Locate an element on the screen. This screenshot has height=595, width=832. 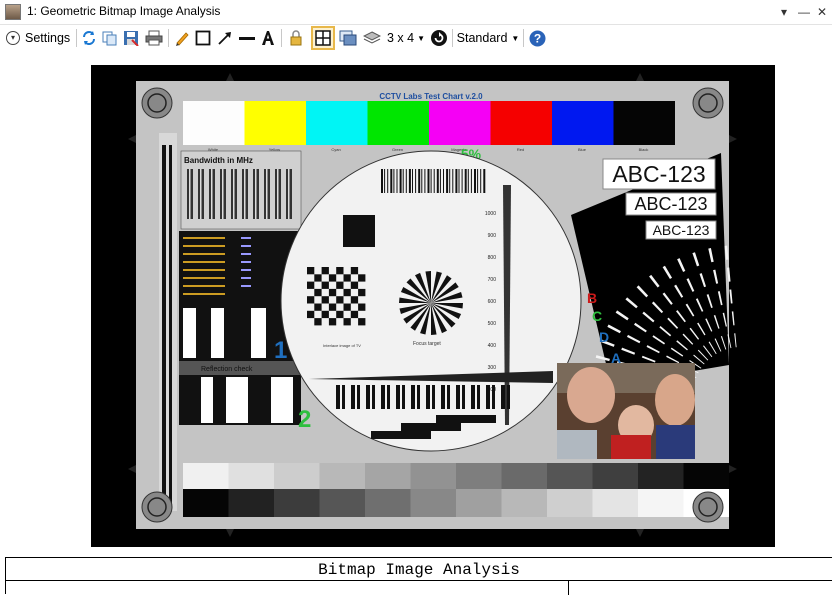
line-icon is located at coordinates (247, 38).